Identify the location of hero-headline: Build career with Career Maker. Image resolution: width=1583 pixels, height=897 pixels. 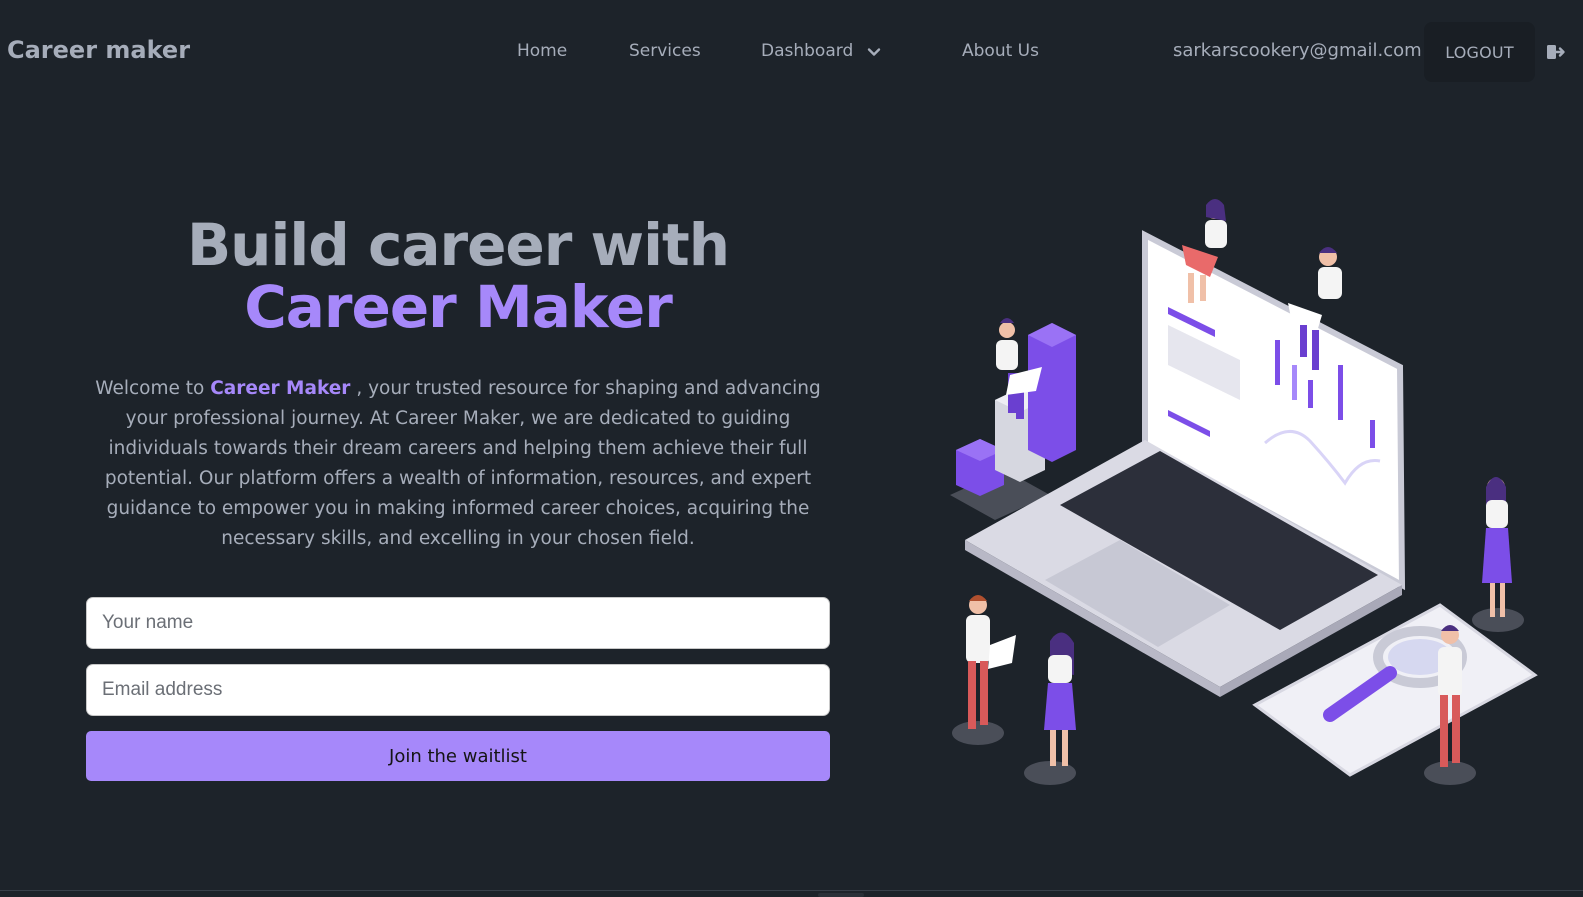
(458, 276).